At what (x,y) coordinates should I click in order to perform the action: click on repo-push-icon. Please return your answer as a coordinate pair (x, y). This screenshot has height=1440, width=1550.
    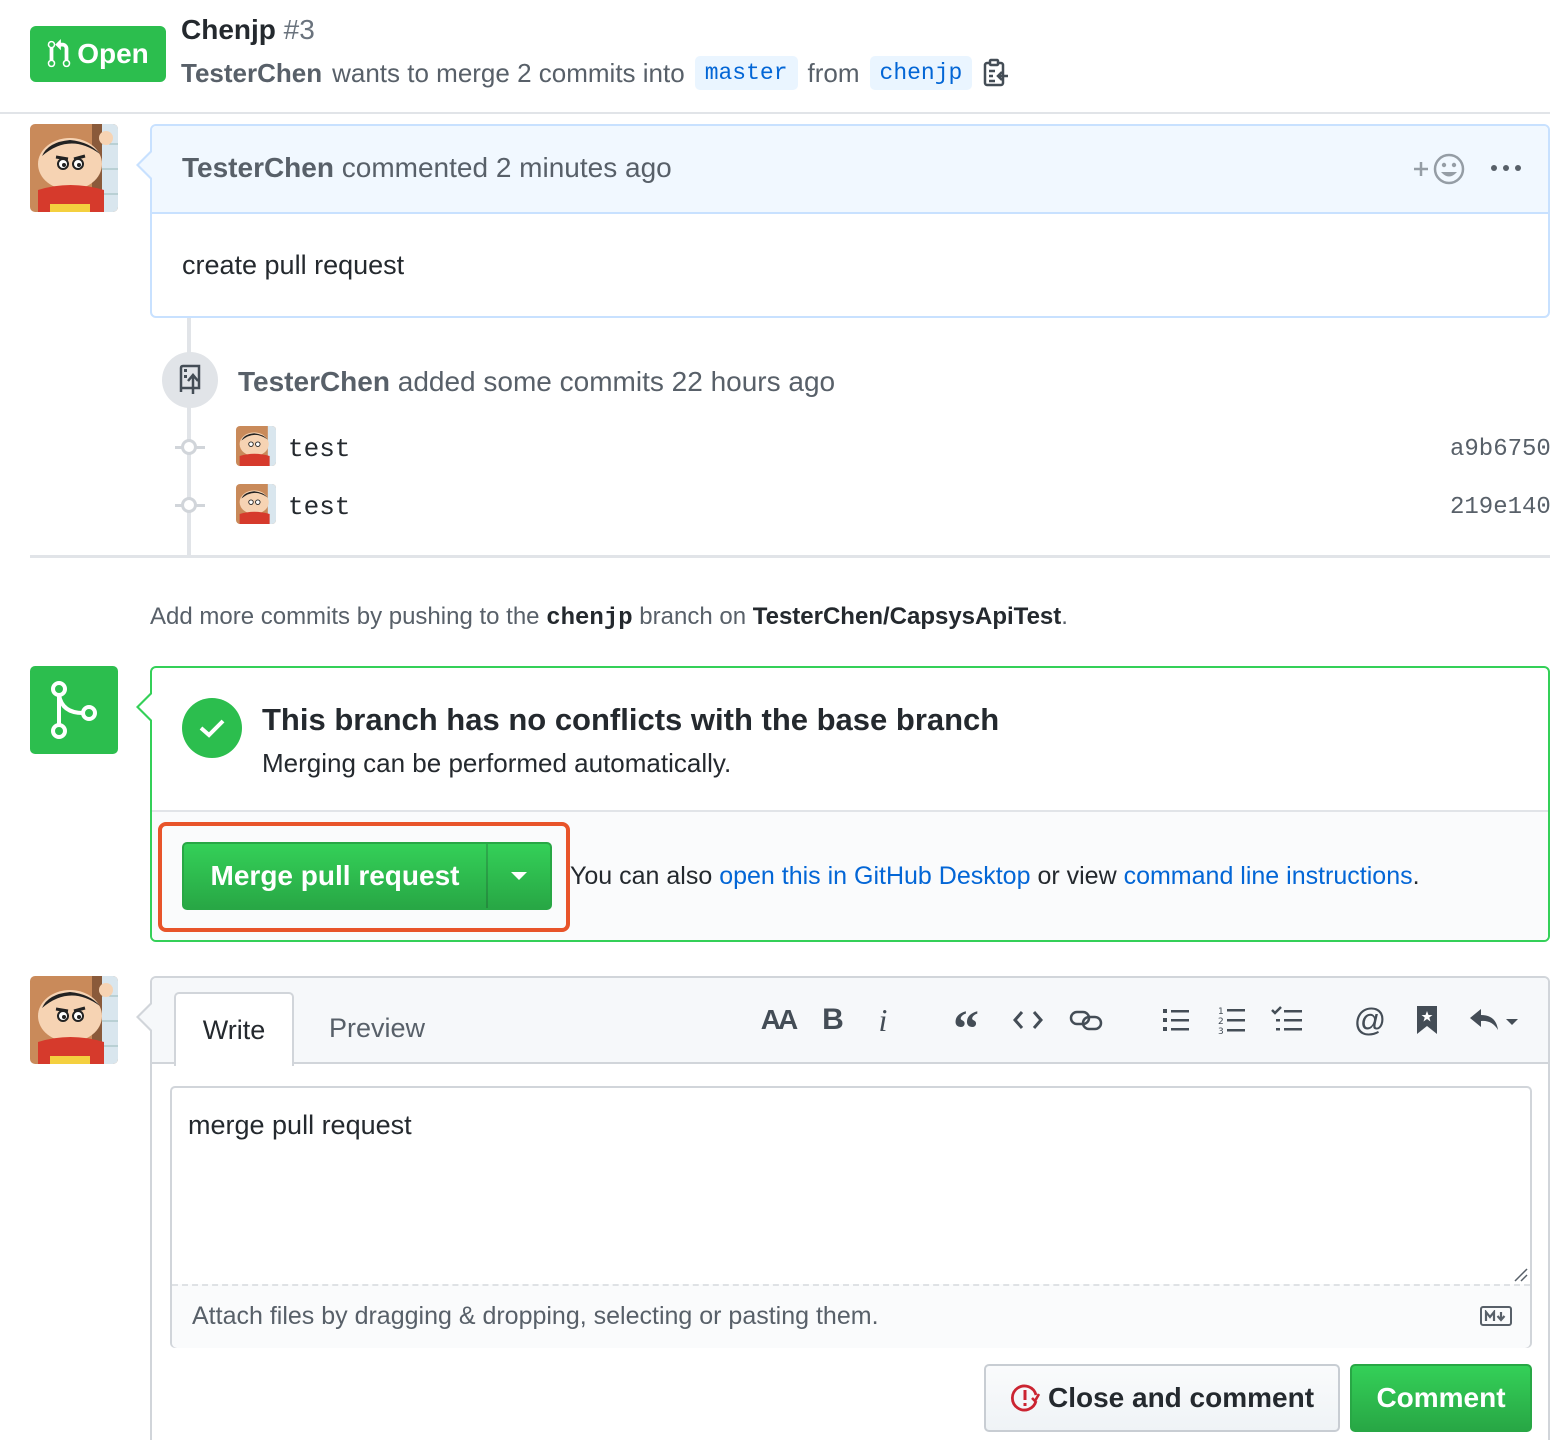
    Looking at the image, I should click on (190, 379).